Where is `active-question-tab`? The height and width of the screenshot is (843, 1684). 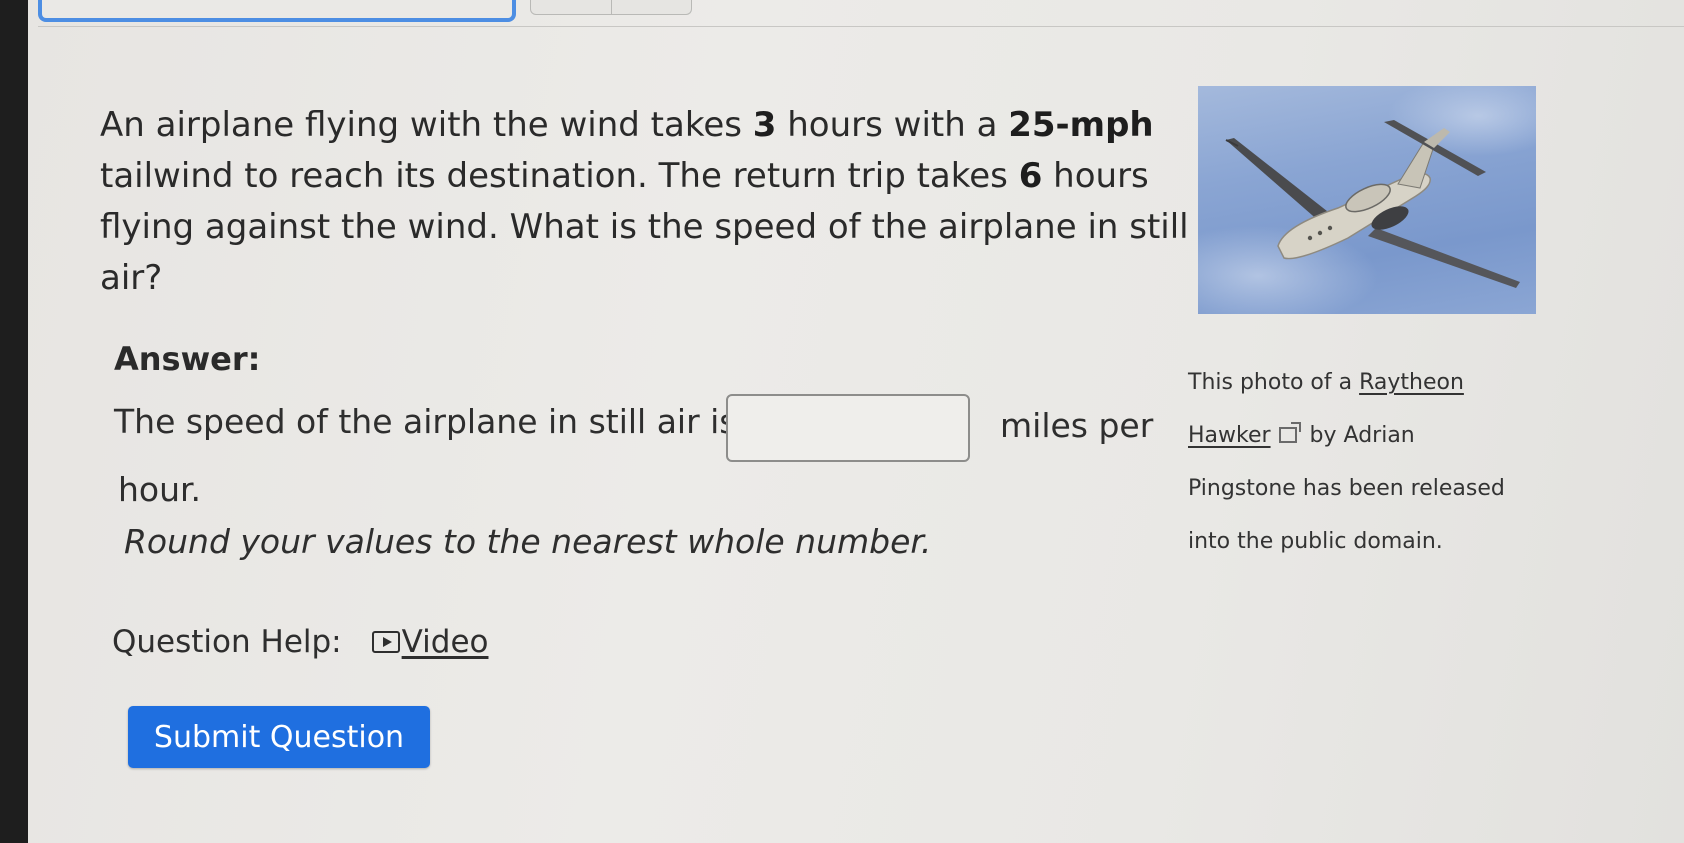 active-question-tab is located at coordinates (277, 11).